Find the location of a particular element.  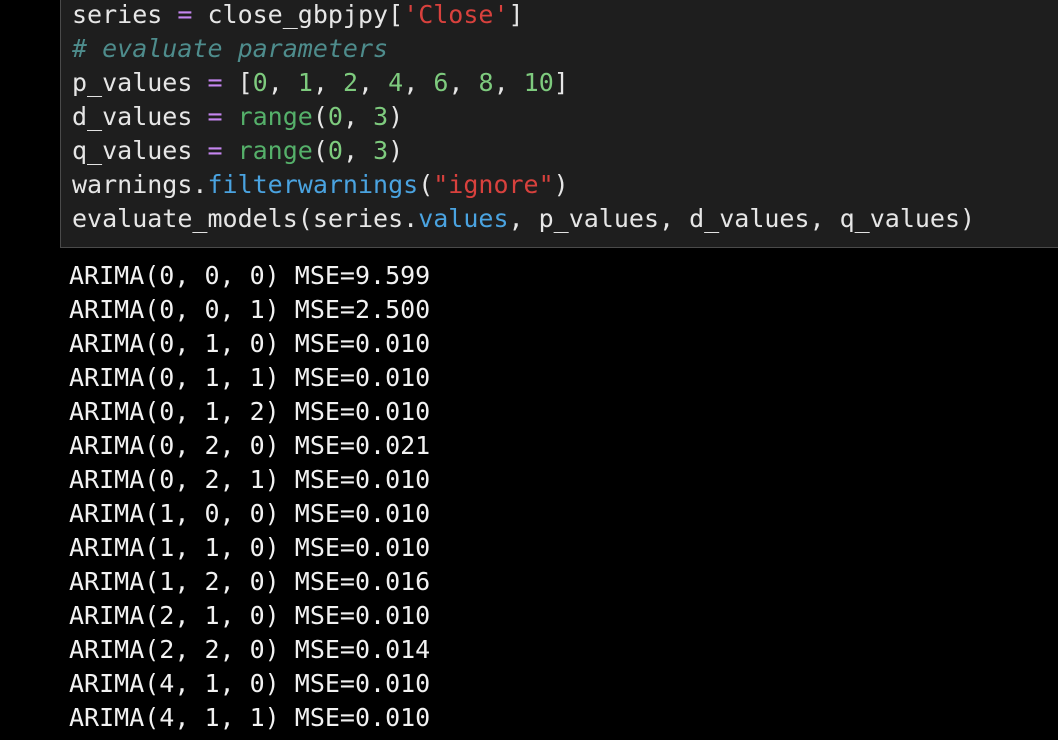

output-line: ARIMA(0, 2, 1) MSE=0.010 is located at coordinates (250, 479).